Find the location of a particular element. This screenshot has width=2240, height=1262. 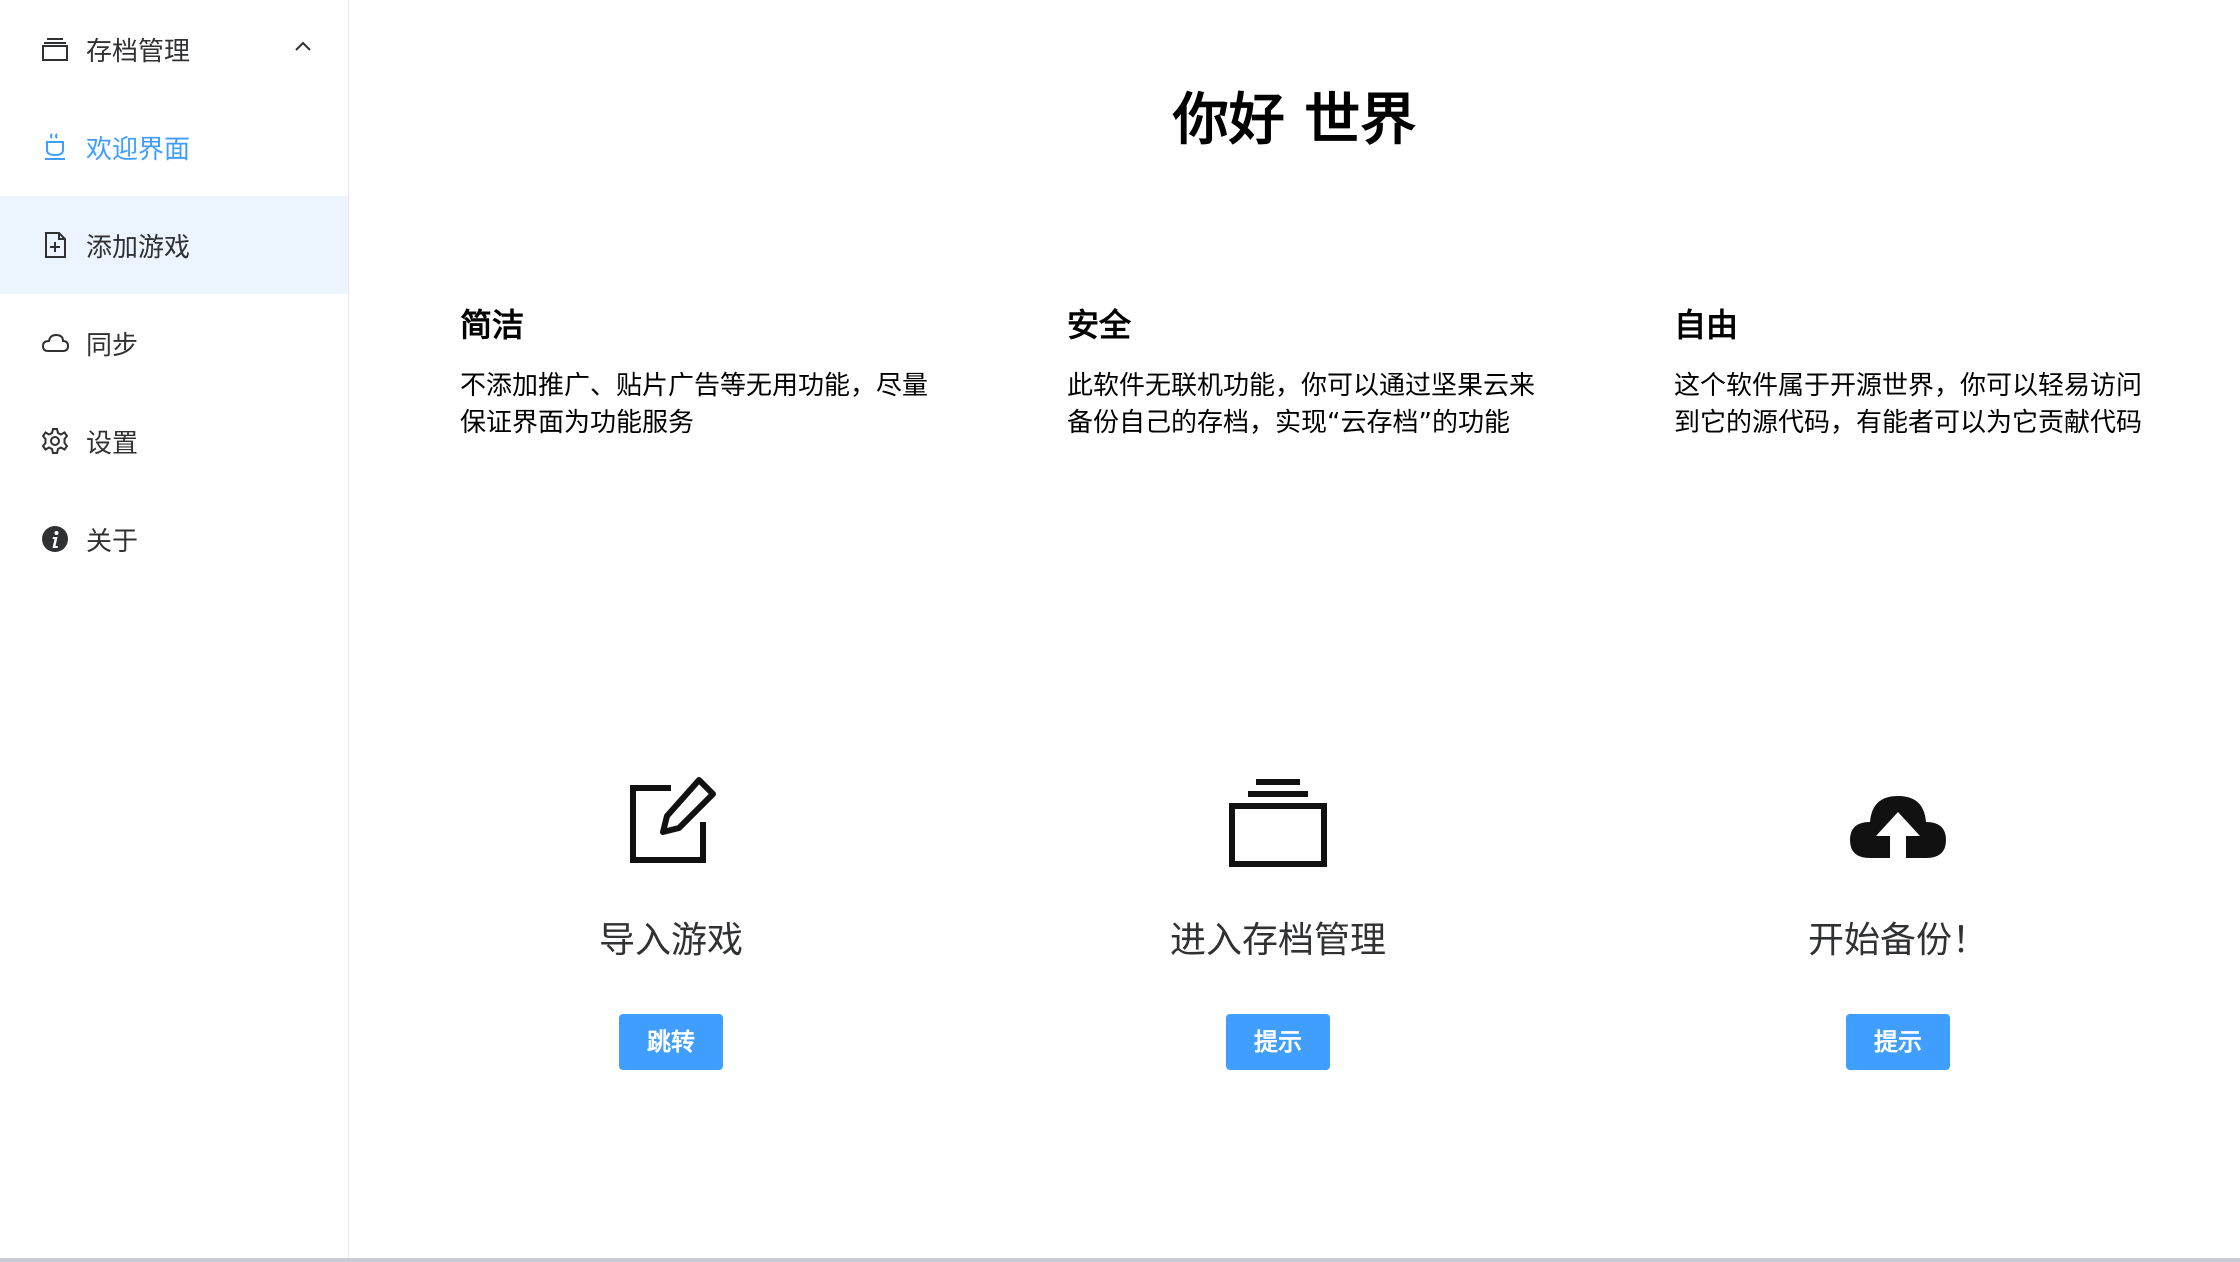

coffee-cup-icon is located at coordinates (55, 147).